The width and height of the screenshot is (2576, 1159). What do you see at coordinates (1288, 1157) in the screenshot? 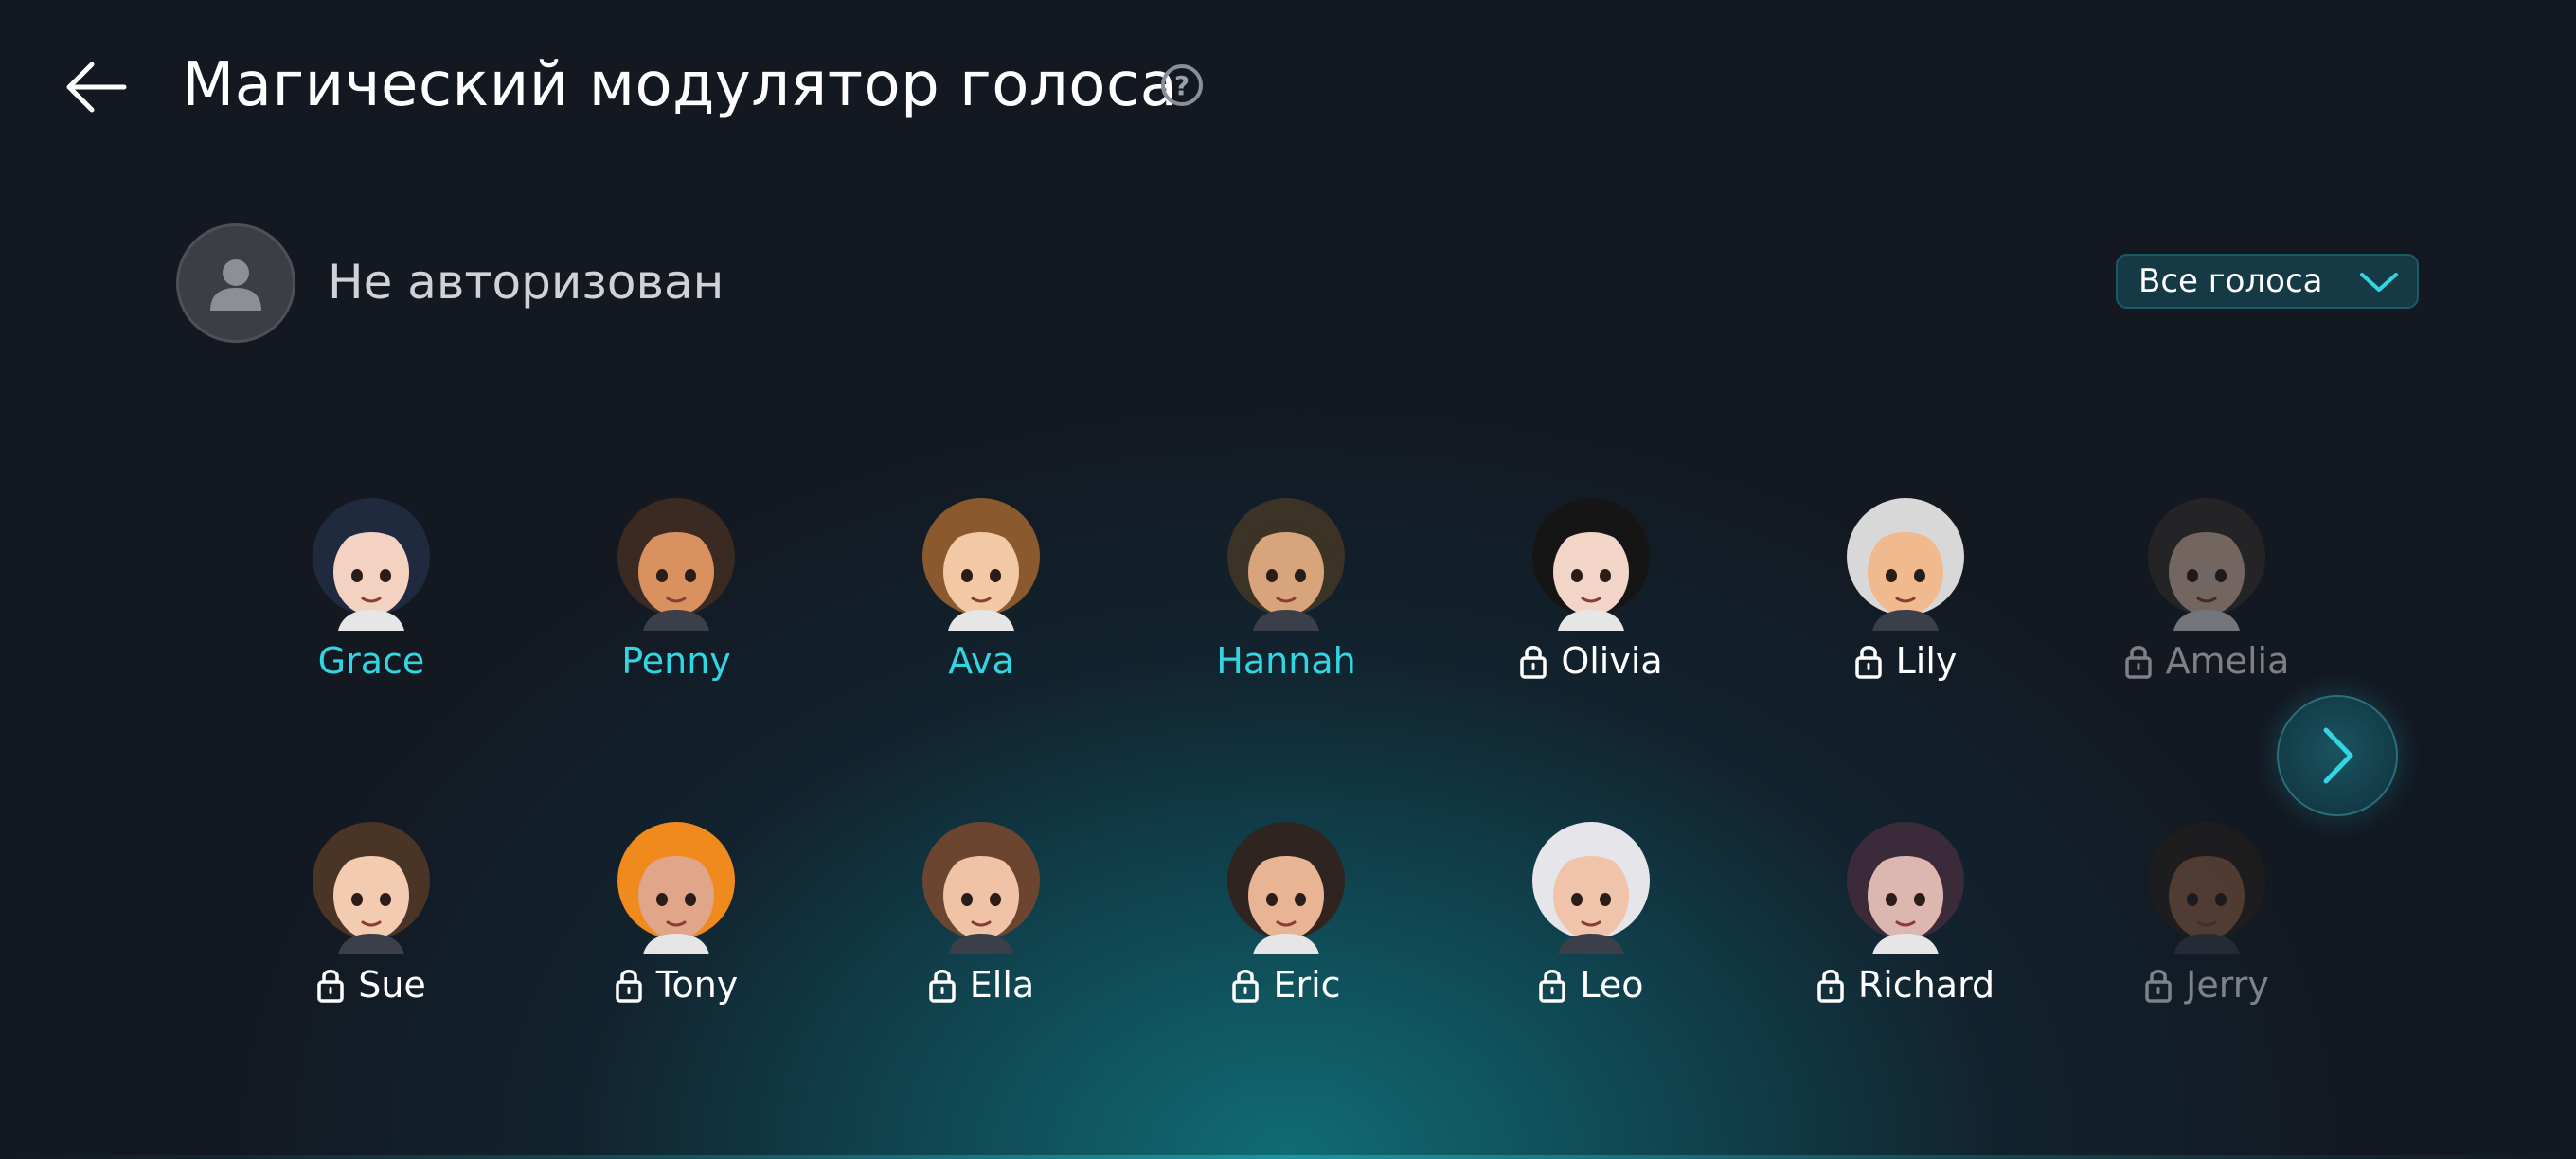
I see `bottom-accent-line` at bounding box center [1288, 1157].